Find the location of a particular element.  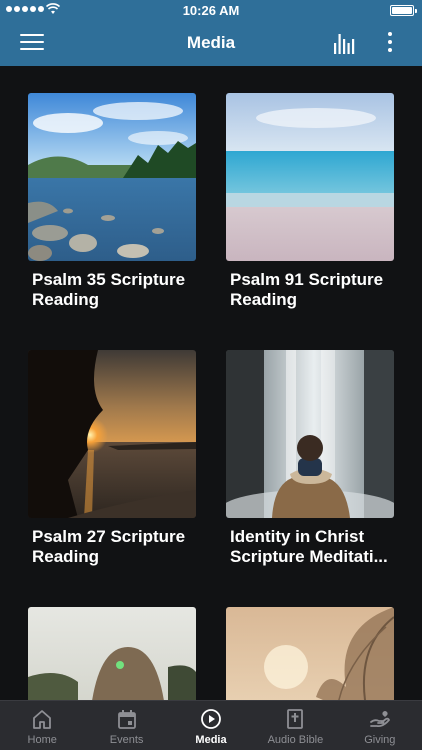

tab-events: Events is located at coordinates (126, 725).